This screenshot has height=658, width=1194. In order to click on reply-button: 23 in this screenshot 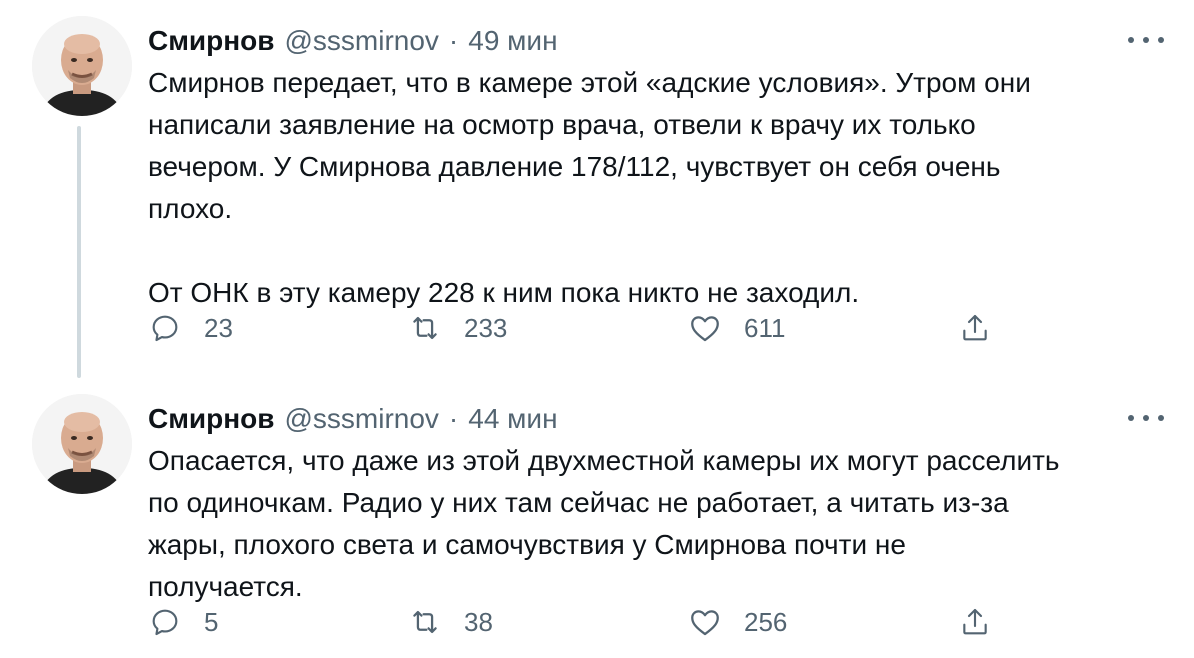, I will do `click(190, 328)`.